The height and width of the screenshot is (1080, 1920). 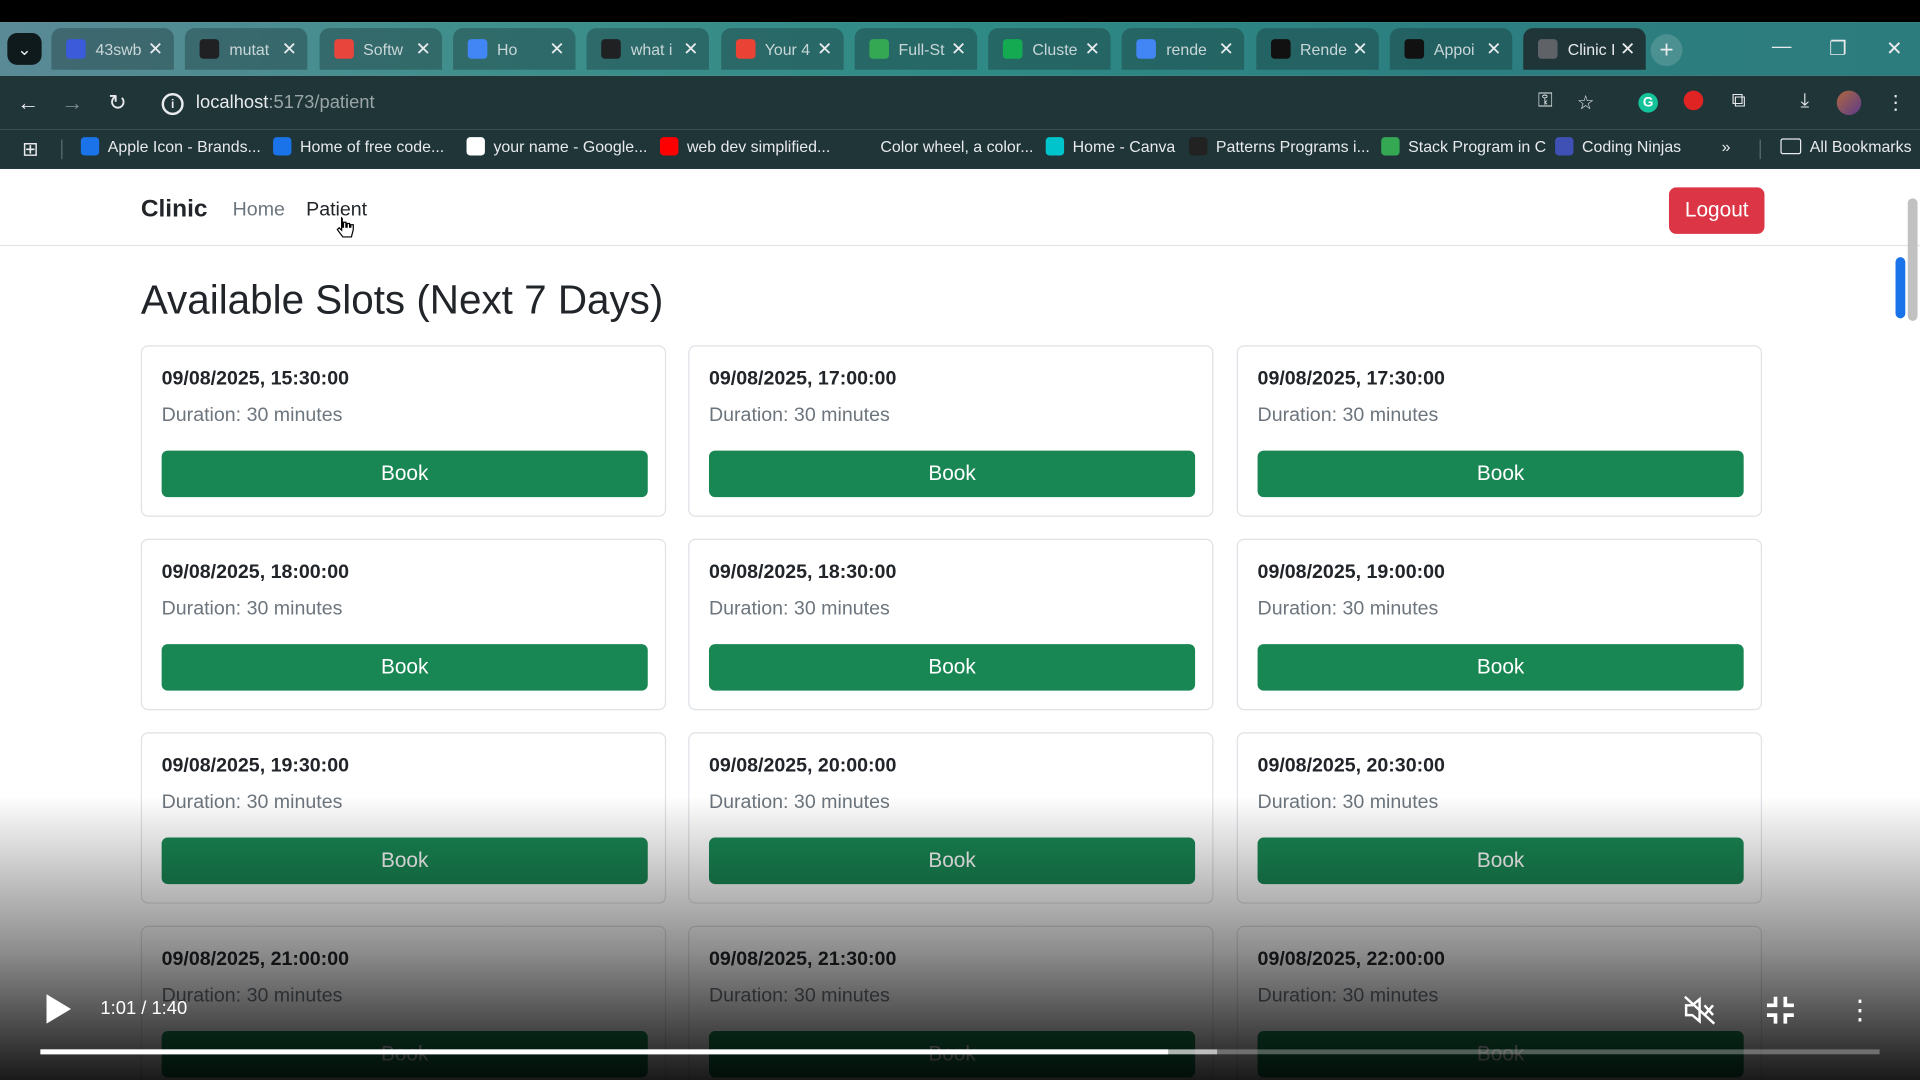 What do you see at coordinates (745, 49) in the screenshot?
I see `gmail-icon` at bounding box center [745, 49].